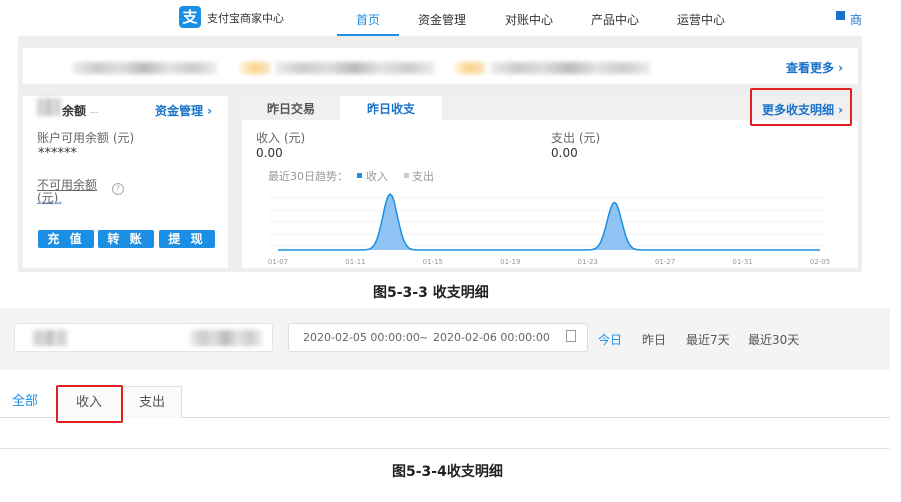  I want to click on content-divider, so click(445, 448).